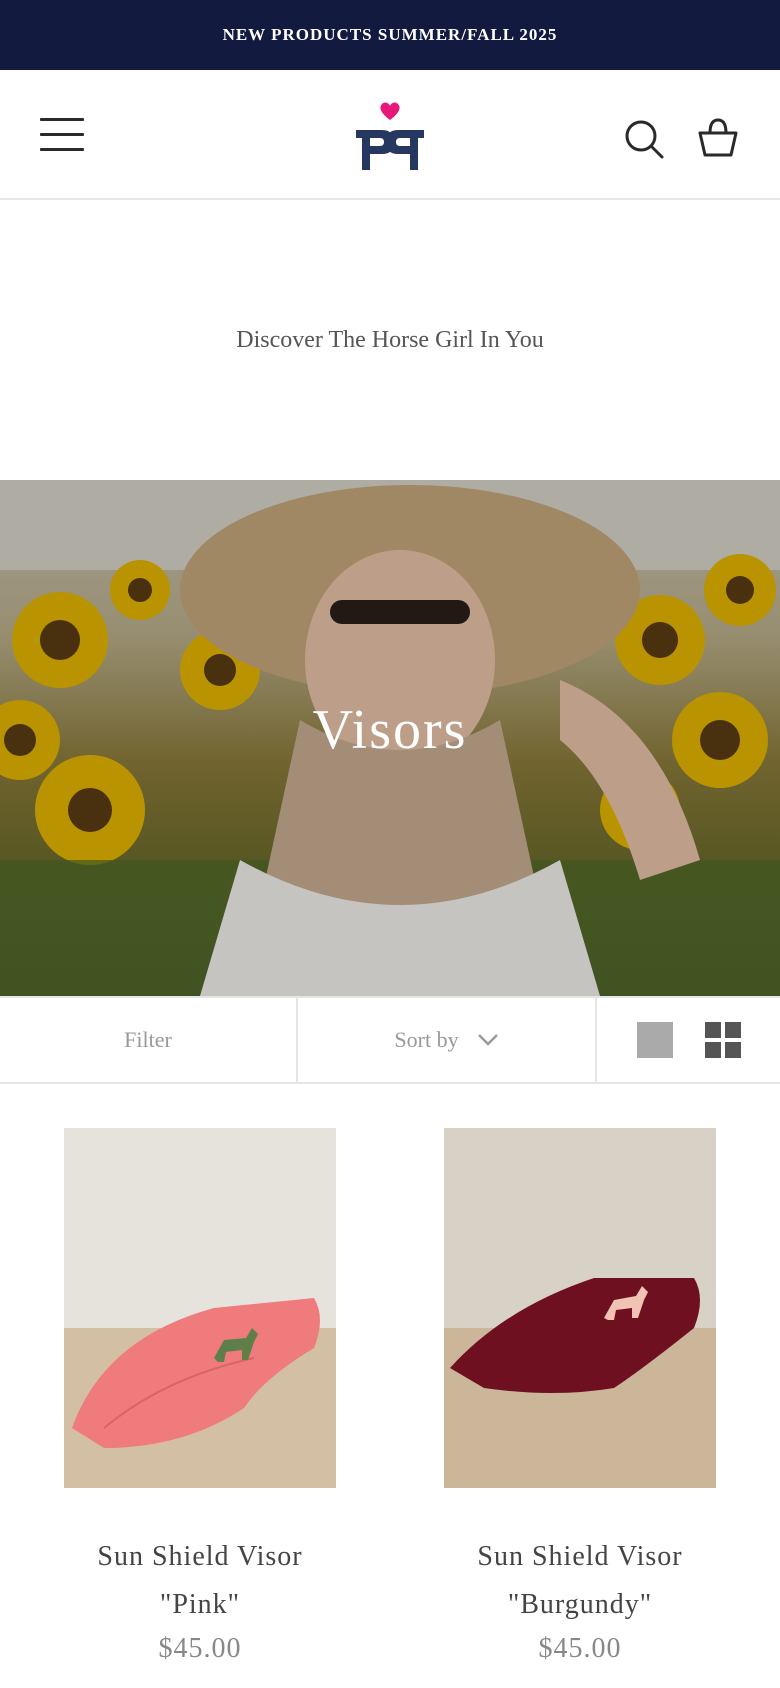  What do you see at coordinates (487, 1040) in the screenshot?
I see `chevron-down-icon` at bounding box center [487, 1040].